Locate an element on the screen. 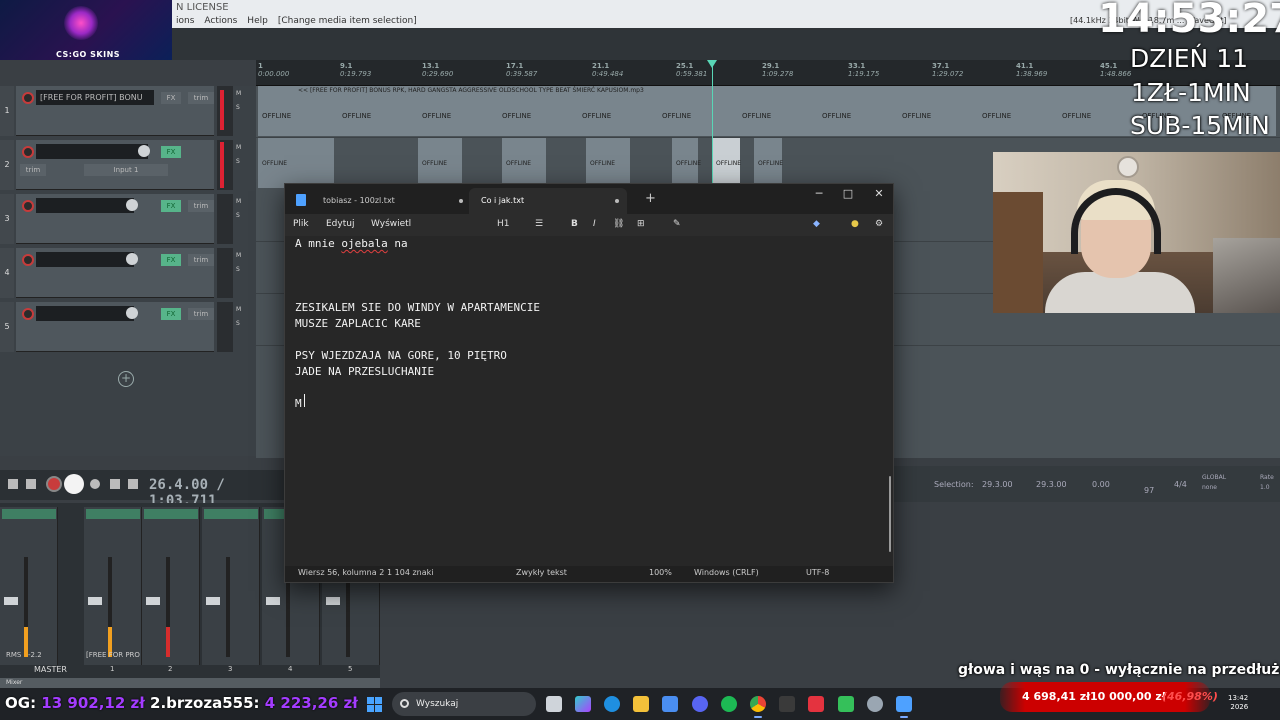 Image resolution: width=1280 pixels, height=720 pixels. loop-transport-button is located at coordinates (95, 484).